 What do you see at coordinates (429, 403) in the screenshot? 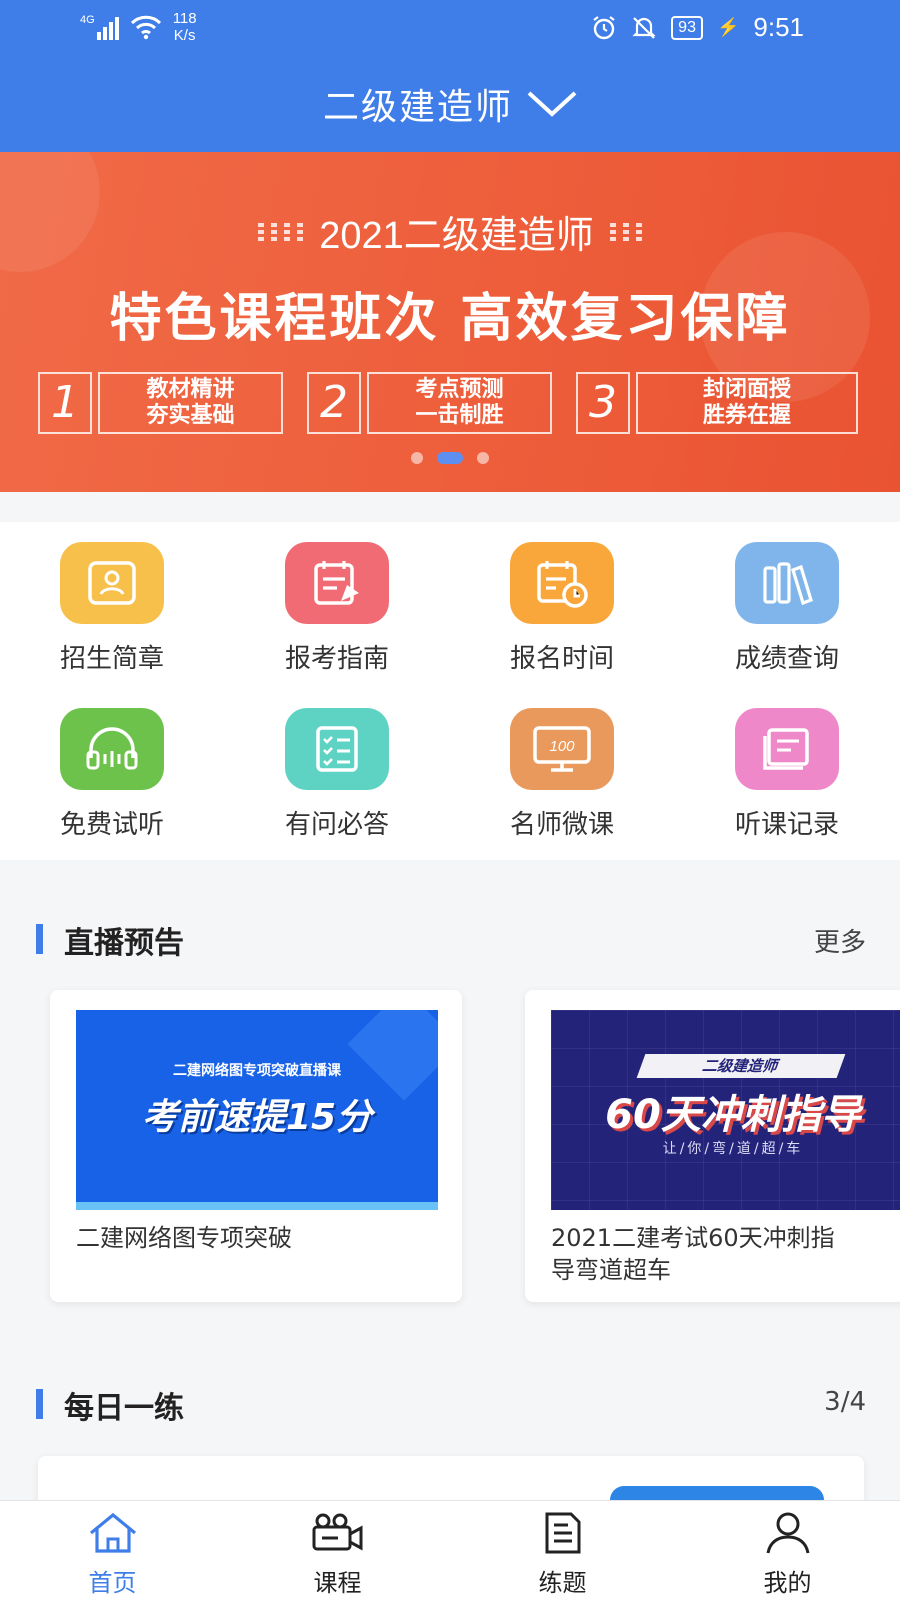
I see `banner-feature: 2 考点预测 一击制胜` at bounding box center [429, 403].